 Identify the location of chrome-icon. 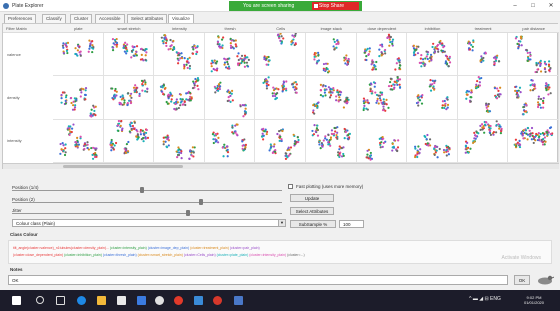
(217, 300).